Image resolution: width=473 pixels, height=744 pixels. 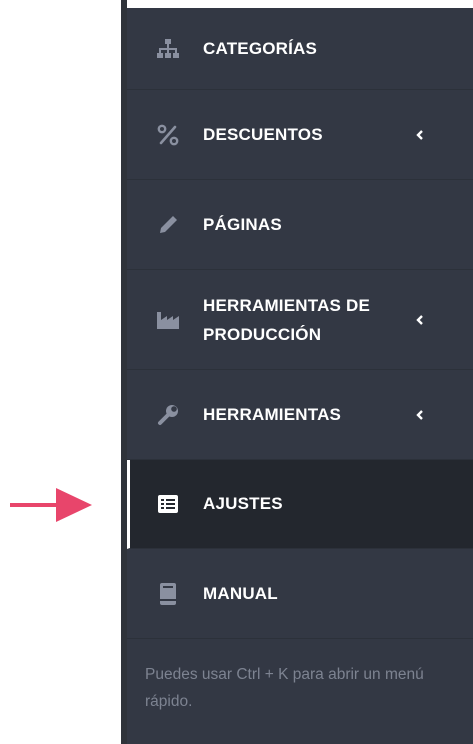 I want to click on sidebar-item-categorias: CATEGORÍAS, so click(x=300, y=49).